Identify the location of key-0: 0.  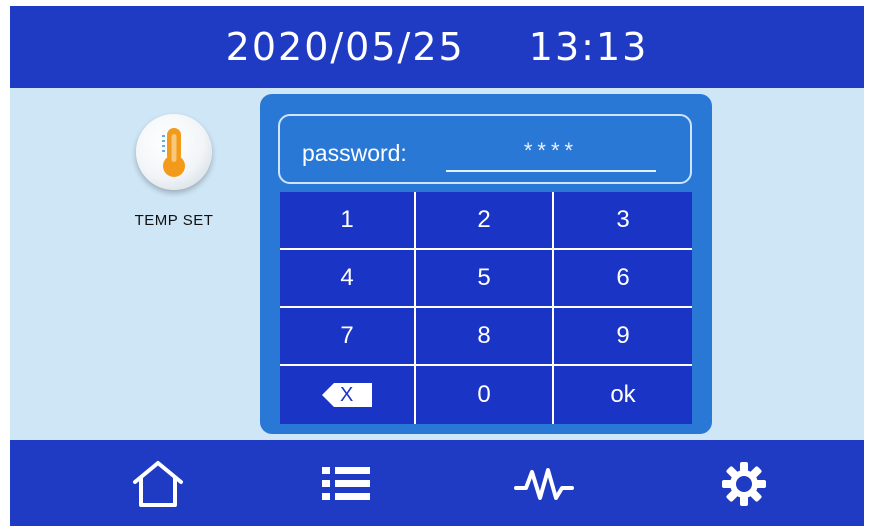
(485, 395).